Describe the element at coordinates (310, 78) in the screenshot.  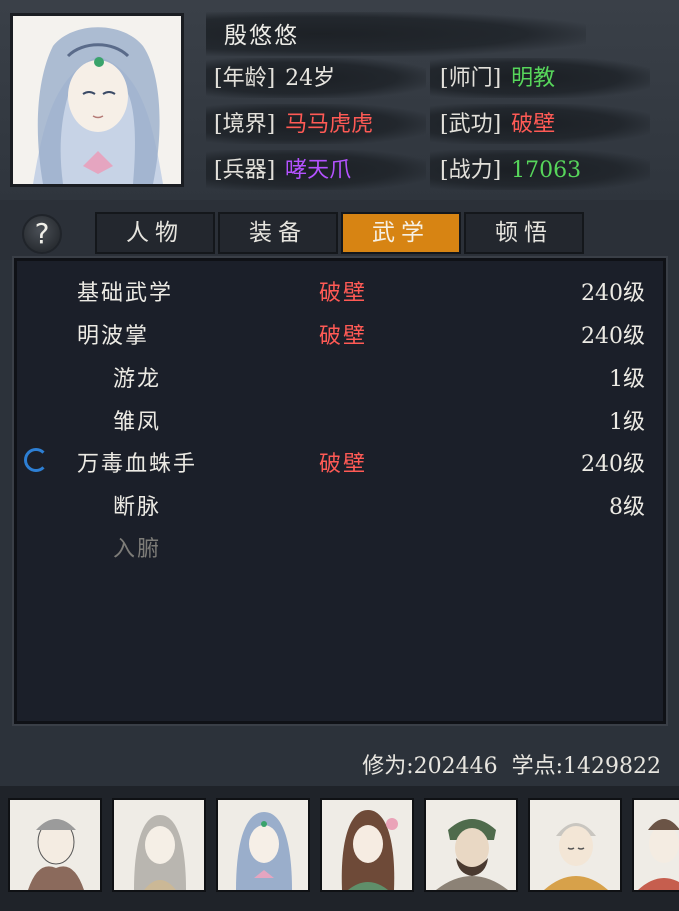
I see `attr-age-value: 24岁` at that location.